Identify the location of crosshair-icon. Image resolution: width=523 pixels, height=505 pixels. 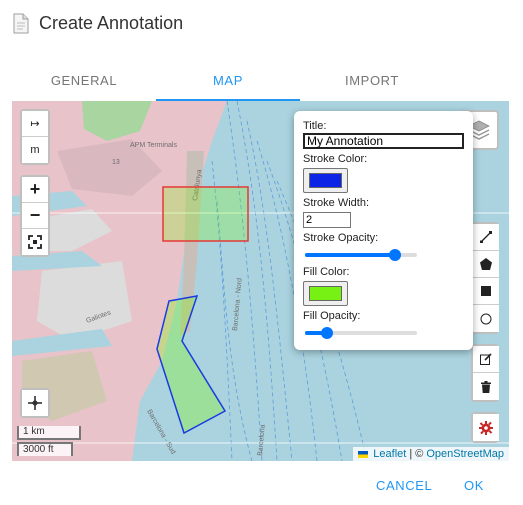
(35, 403).